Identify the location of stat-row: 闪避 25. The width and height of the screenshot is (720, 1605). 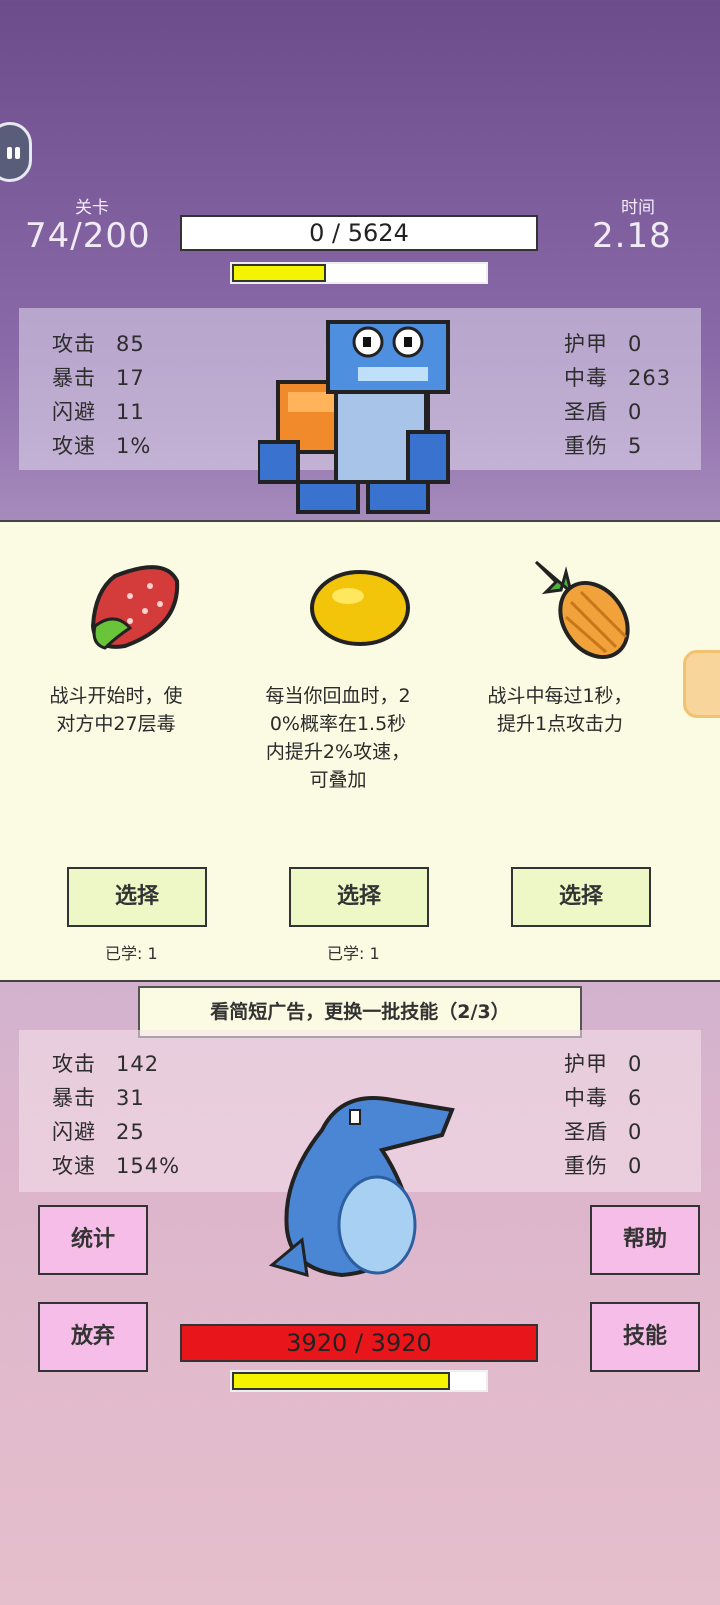
(98, 1131).